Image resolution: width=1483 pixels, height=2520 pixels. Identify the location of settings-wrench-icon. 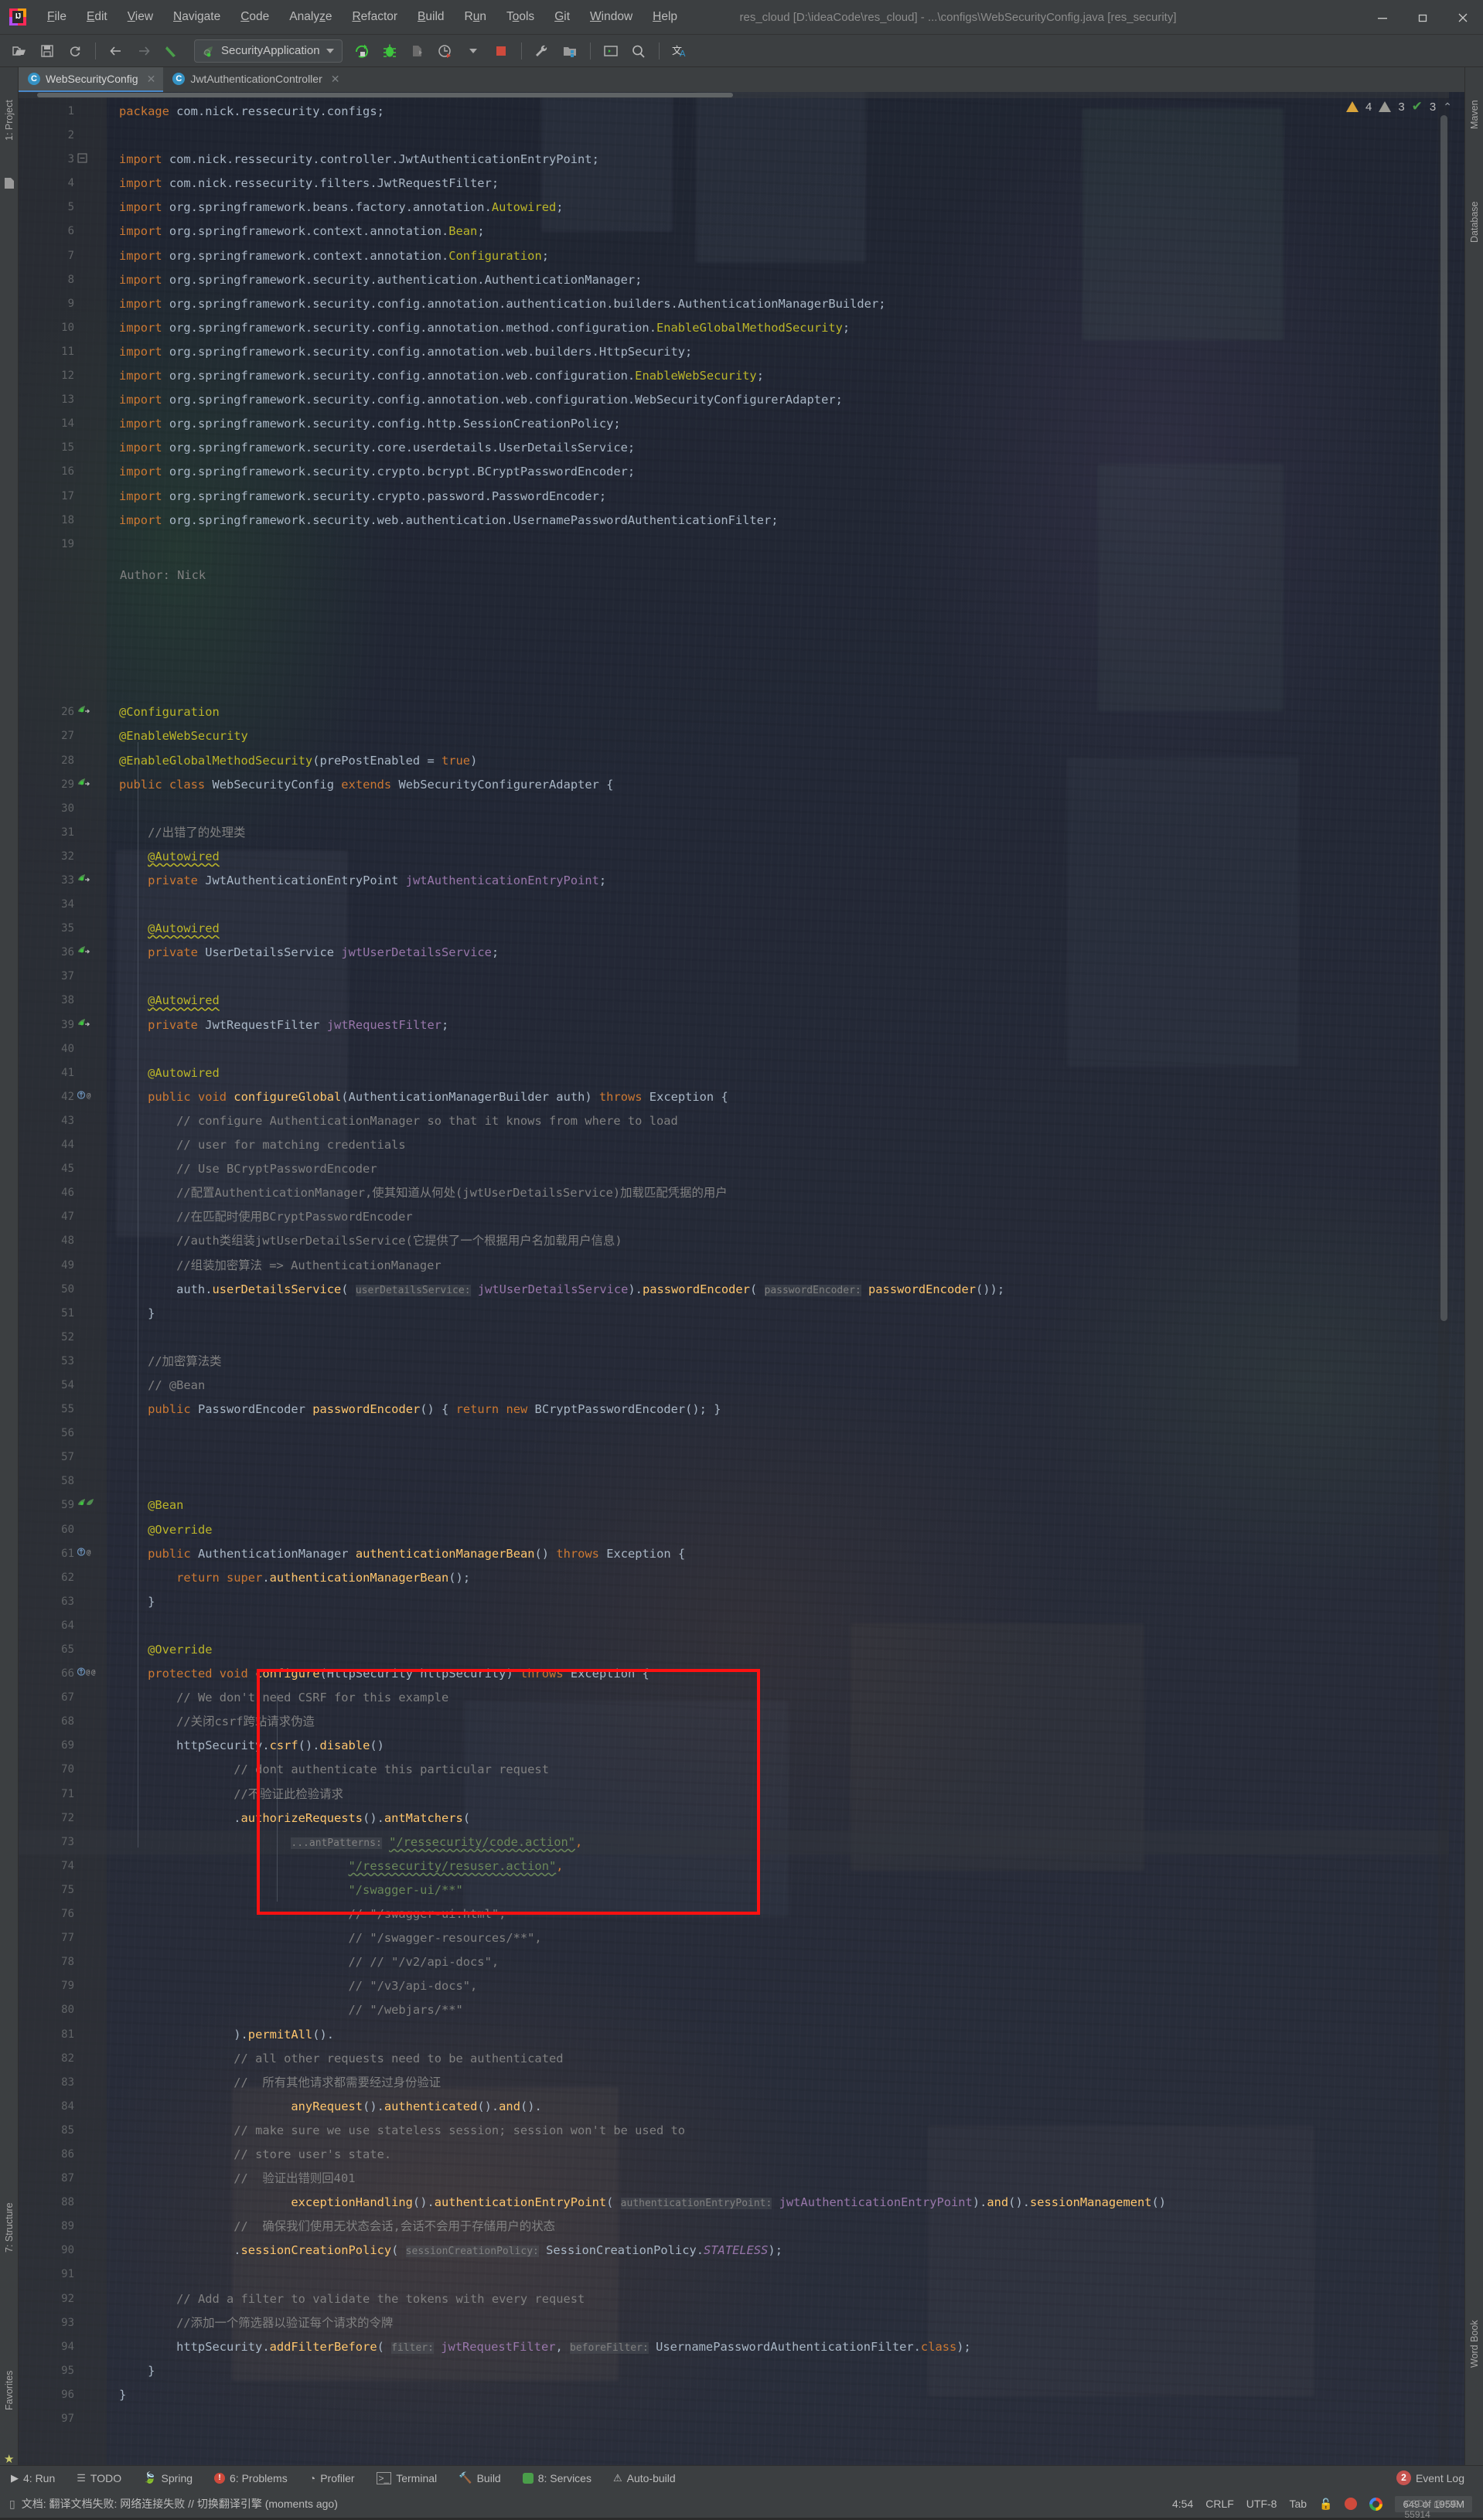
(542, 51).